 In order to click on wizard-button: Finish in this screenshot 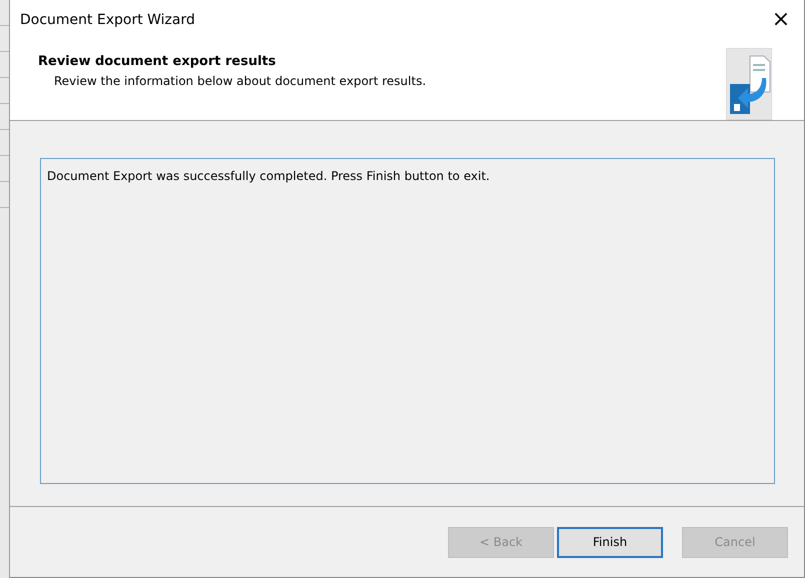, I will do `click(610, 542)`.